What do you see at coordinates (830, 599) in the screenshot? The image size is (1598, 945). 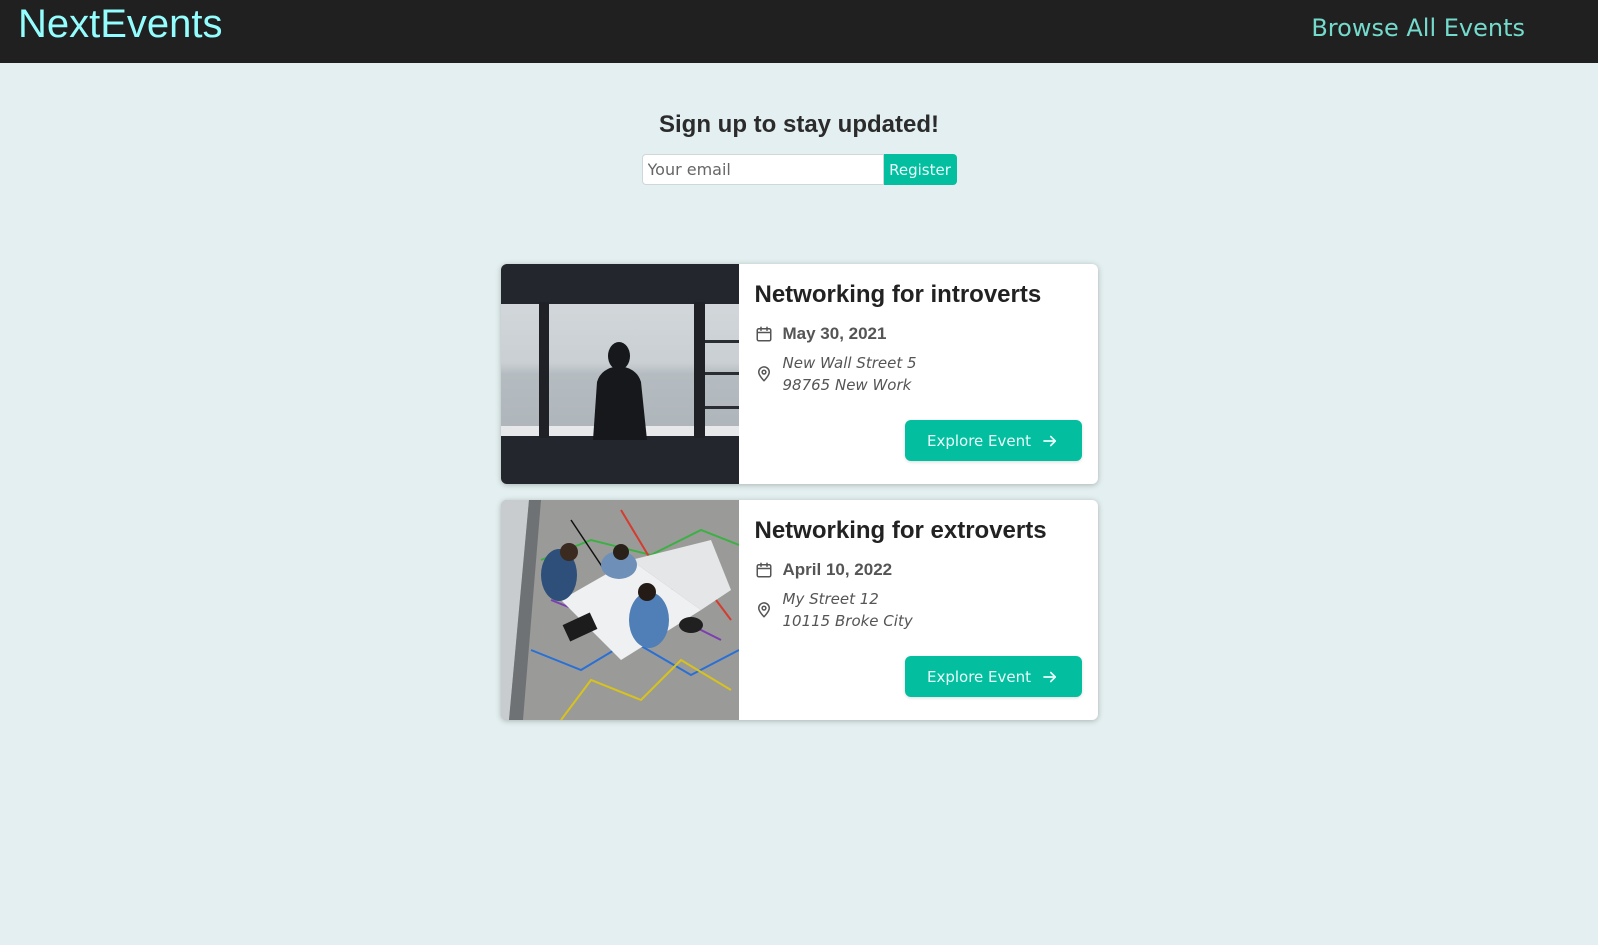 I see `address-line-1: My Street 12` at bounding box center [830, 599].